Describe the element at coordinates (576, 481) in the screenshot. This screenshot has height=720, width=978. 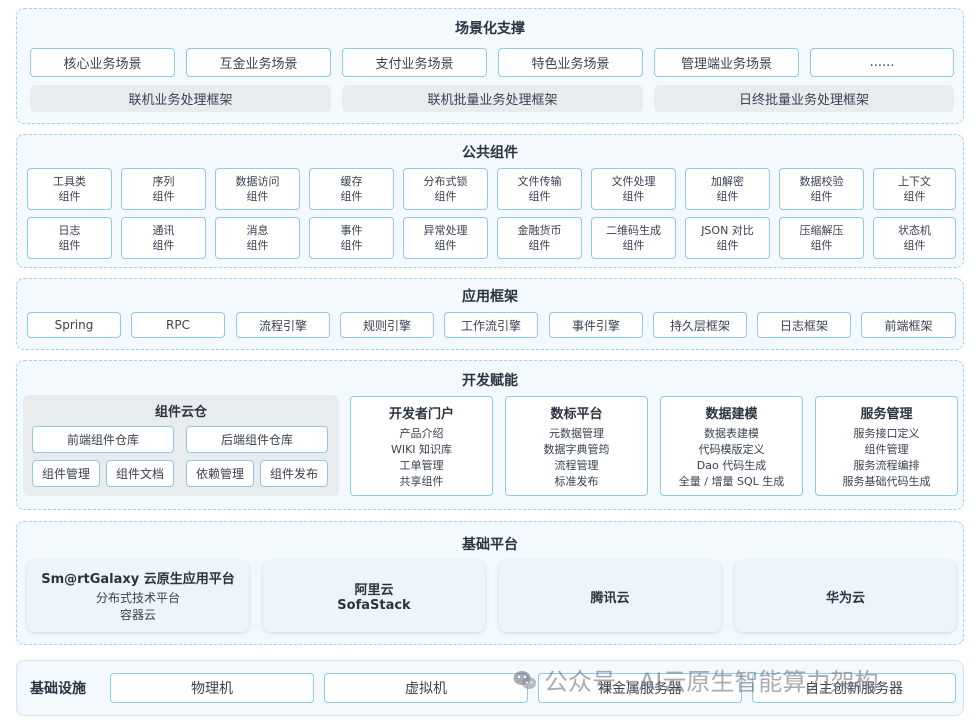
I see `card-item: 标准发布` at that location.